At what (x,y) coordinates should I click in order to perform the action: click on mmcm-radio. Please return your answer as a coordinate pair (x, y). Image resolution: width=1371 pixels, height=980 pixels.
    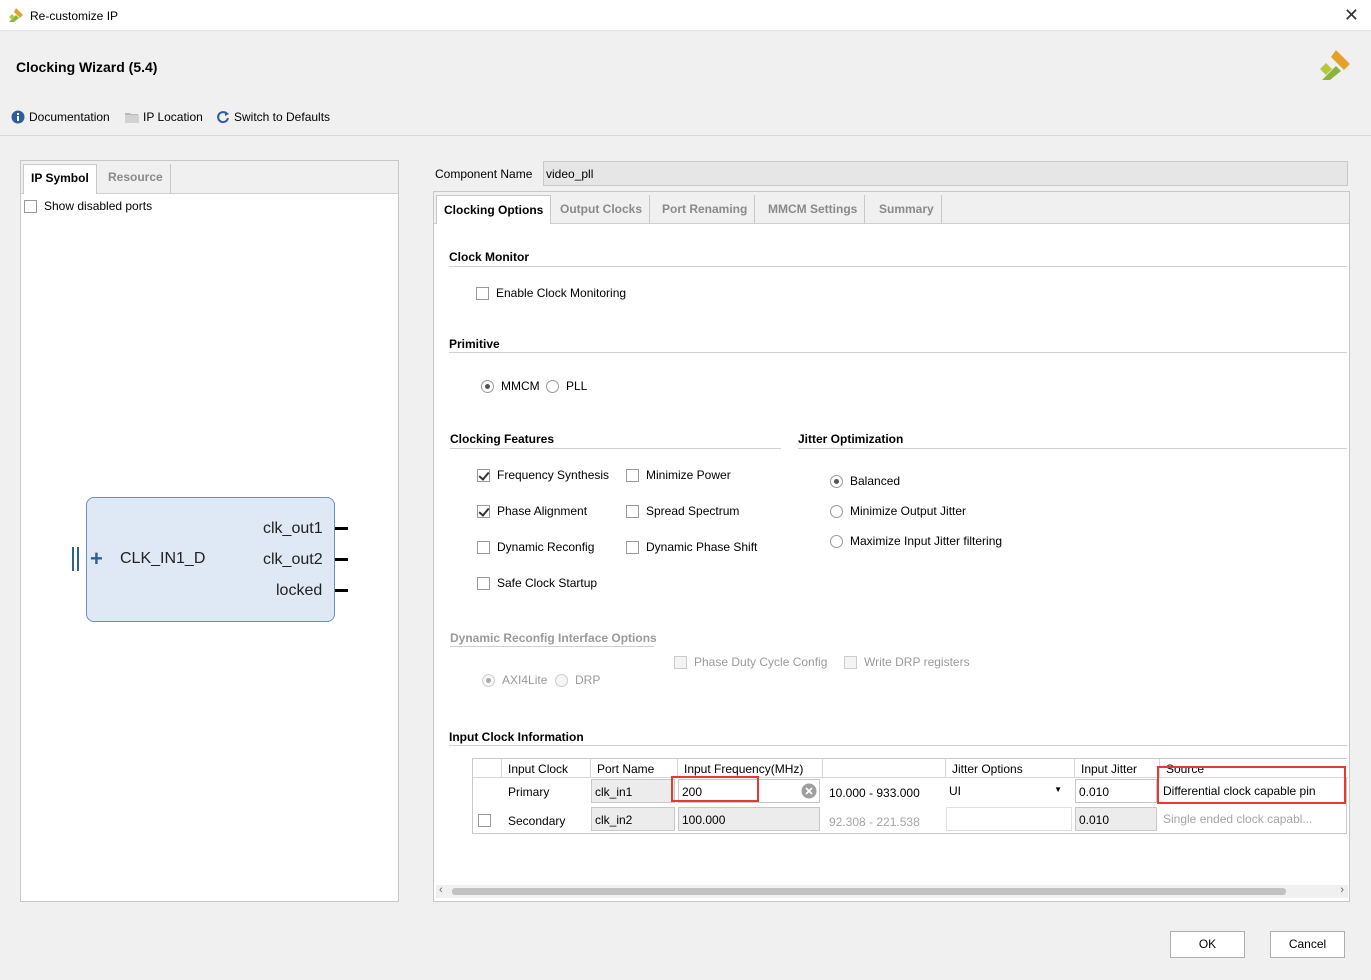
    Looking at the image, I should click on (487, 386).